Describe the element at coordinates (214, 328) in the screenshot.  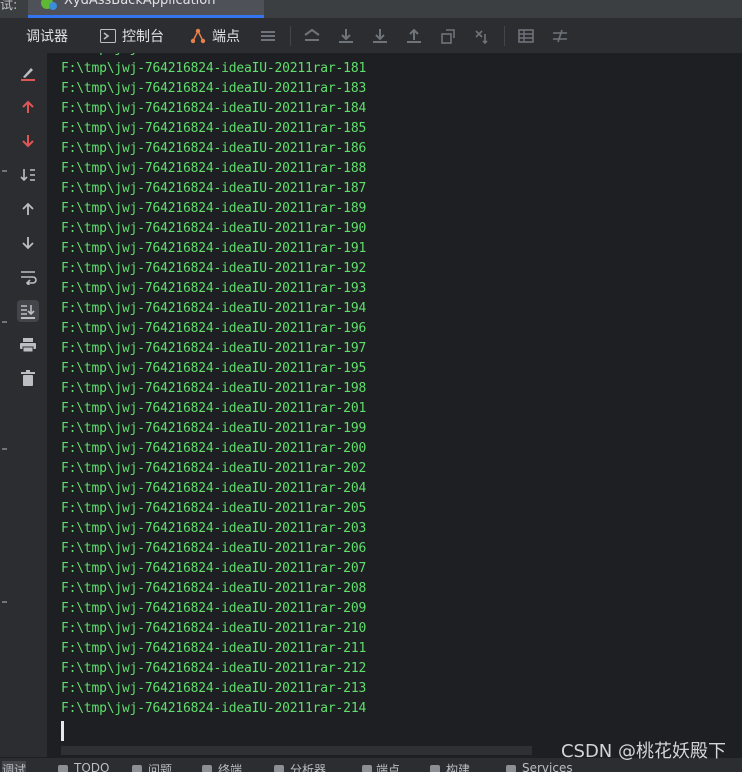
I see `console-line: F:\tmp\jwj-764216824-ideaIU-20211rar-196` at that location.